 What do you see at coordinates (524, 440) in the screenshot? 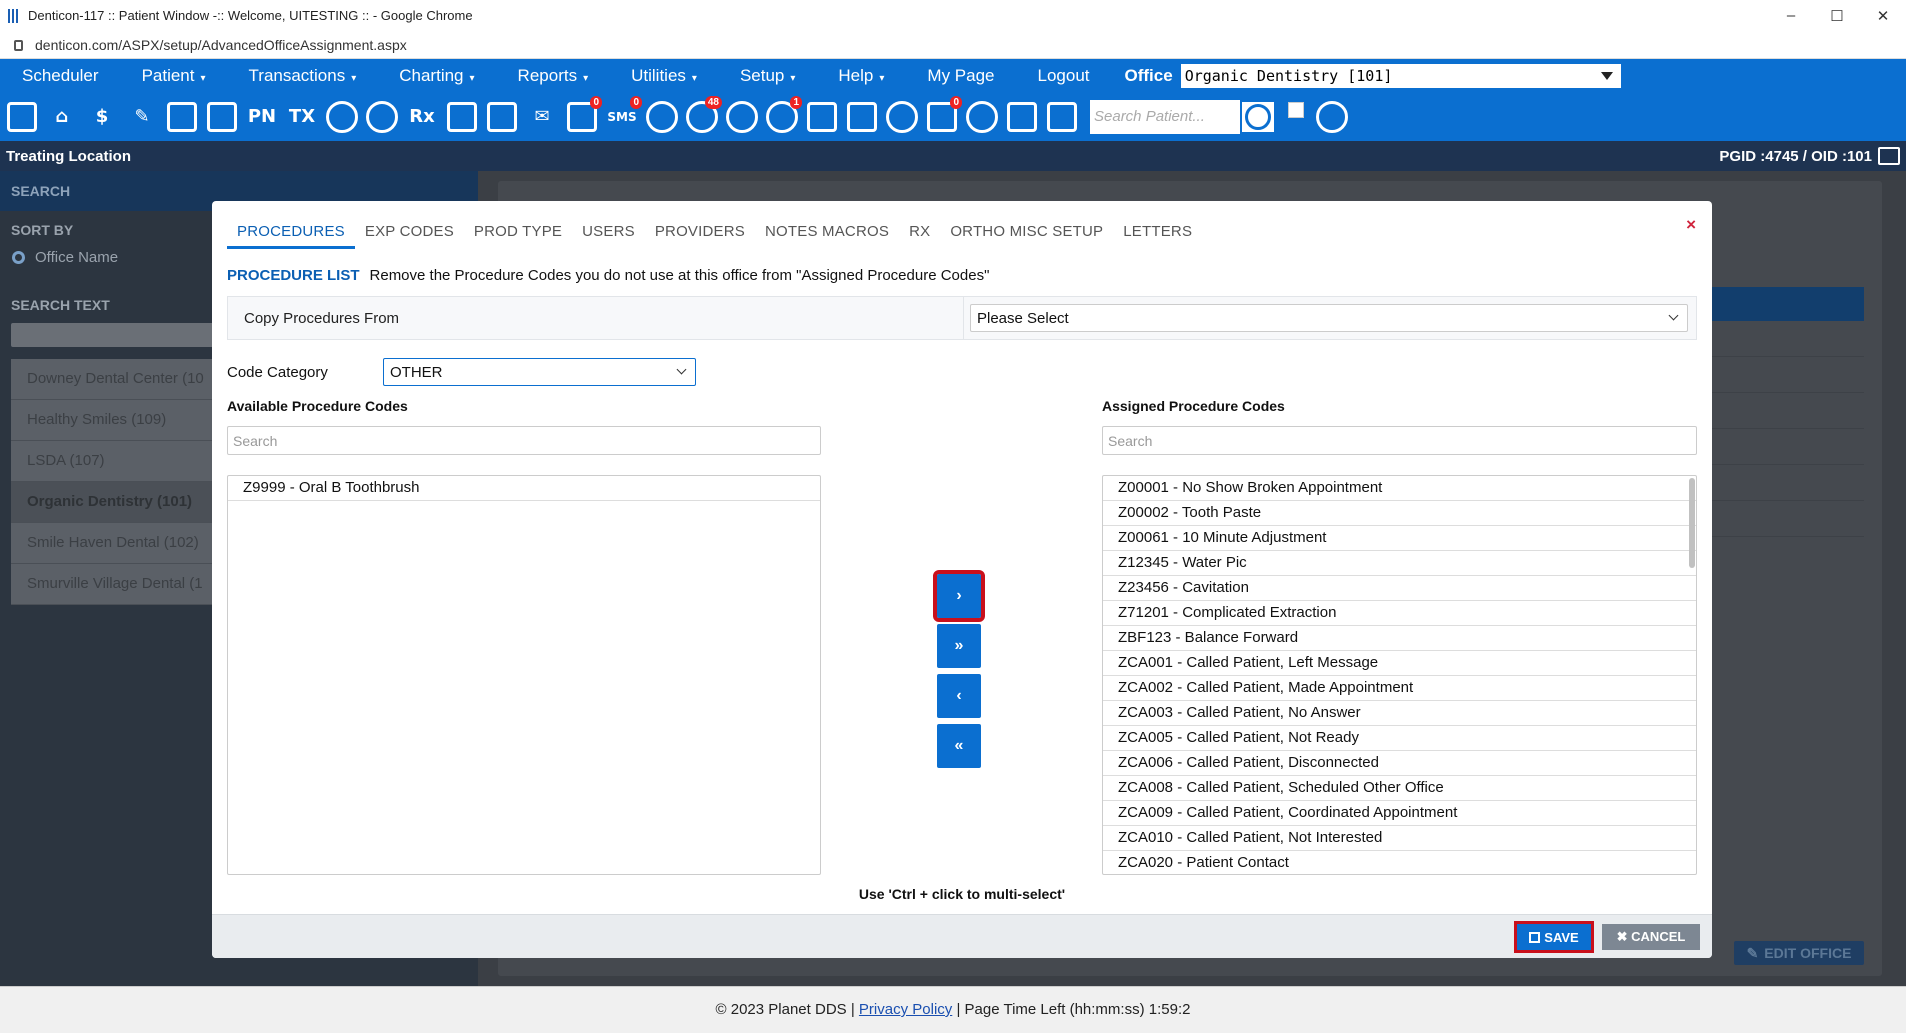
I see `available-search-input: Search` at bounding box center [524, 440].